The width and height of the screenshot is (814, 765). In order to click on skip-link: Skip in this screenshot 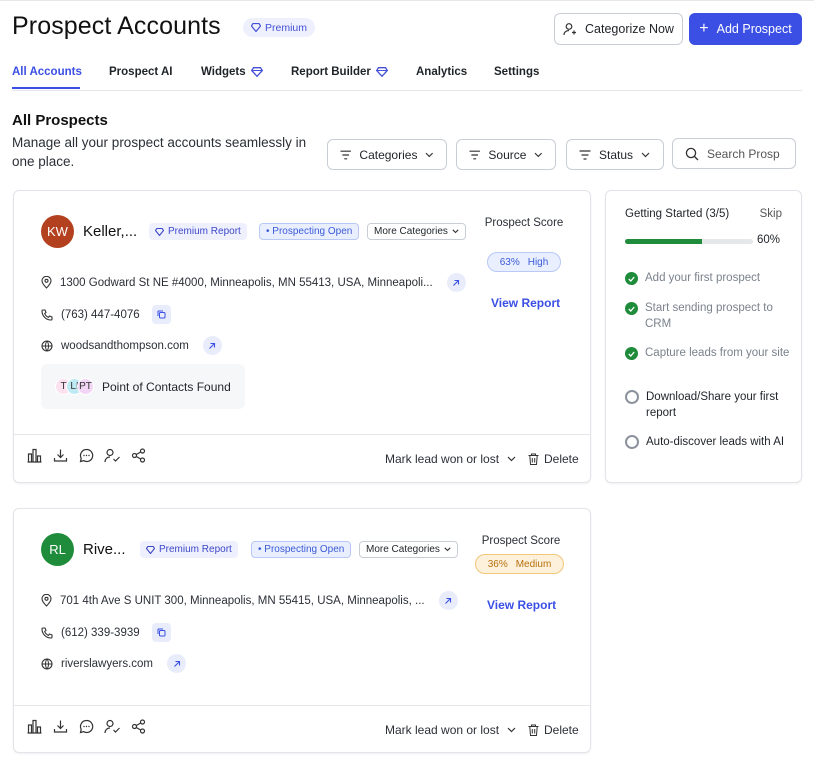, I will do `click(771, 214)`.